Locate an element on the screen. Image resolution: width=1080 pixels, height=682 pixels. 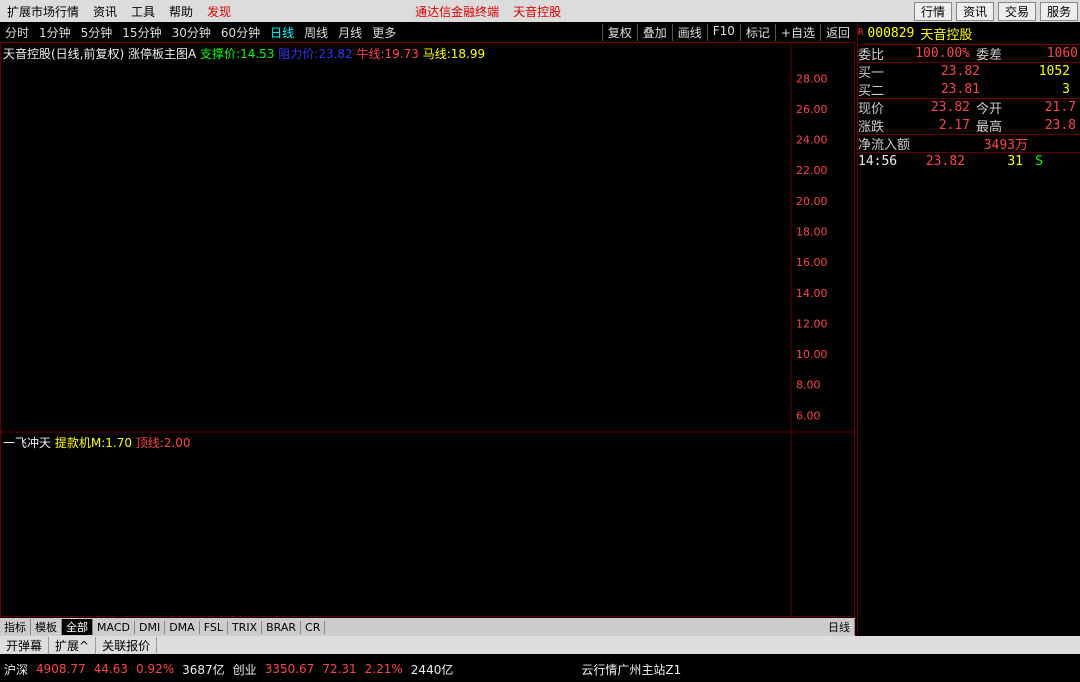
period-tab: 分时 is located at coordinates (17, 32).